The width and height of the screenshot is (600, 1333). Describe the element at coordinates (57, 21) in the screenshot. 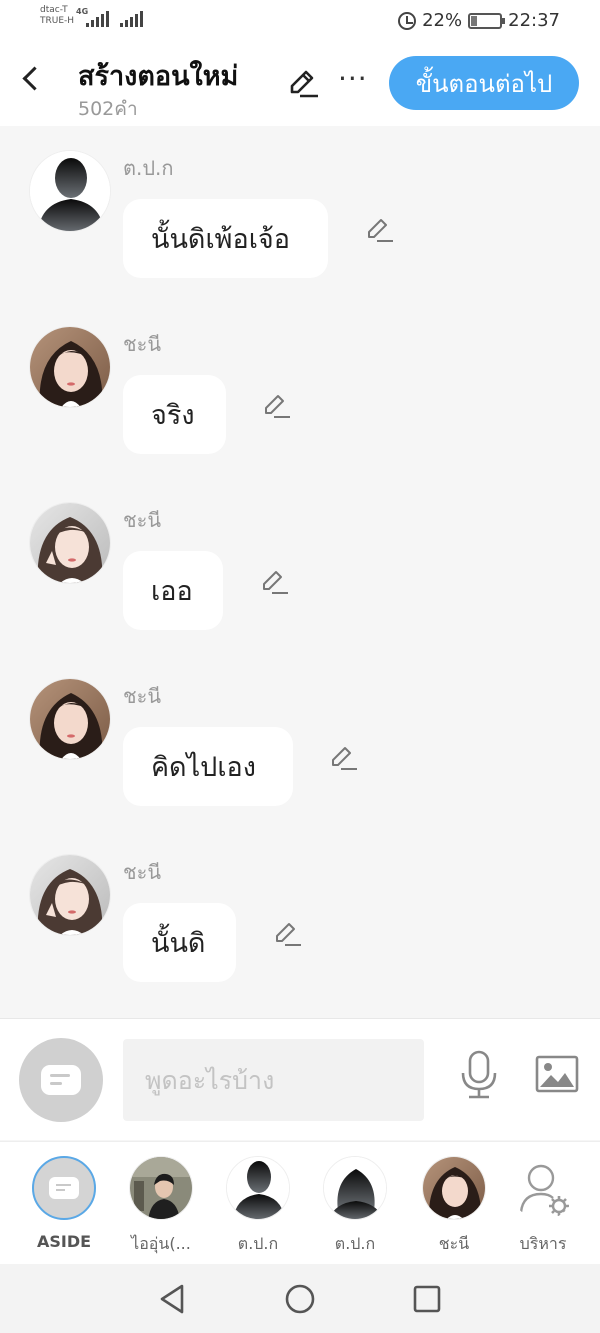

I see `carrier-2: TRUE-H` at that location.